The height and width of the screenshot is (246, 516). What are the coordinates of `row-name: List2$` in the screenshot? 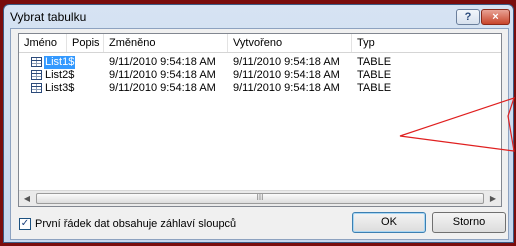 It's located at (60, 75).